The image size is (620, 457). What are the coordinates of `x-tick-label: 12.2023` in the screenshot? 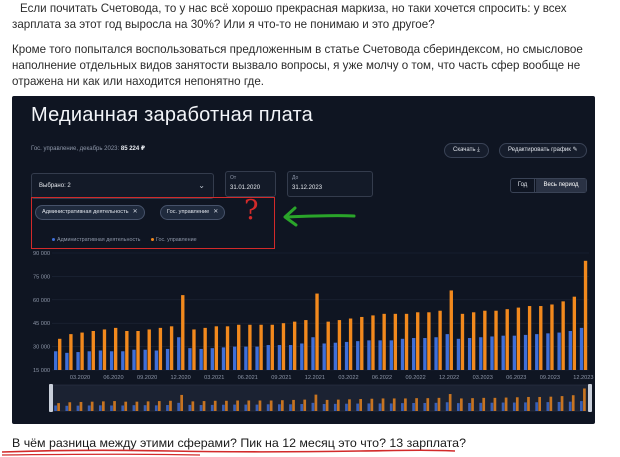 It's located at (583, 378).